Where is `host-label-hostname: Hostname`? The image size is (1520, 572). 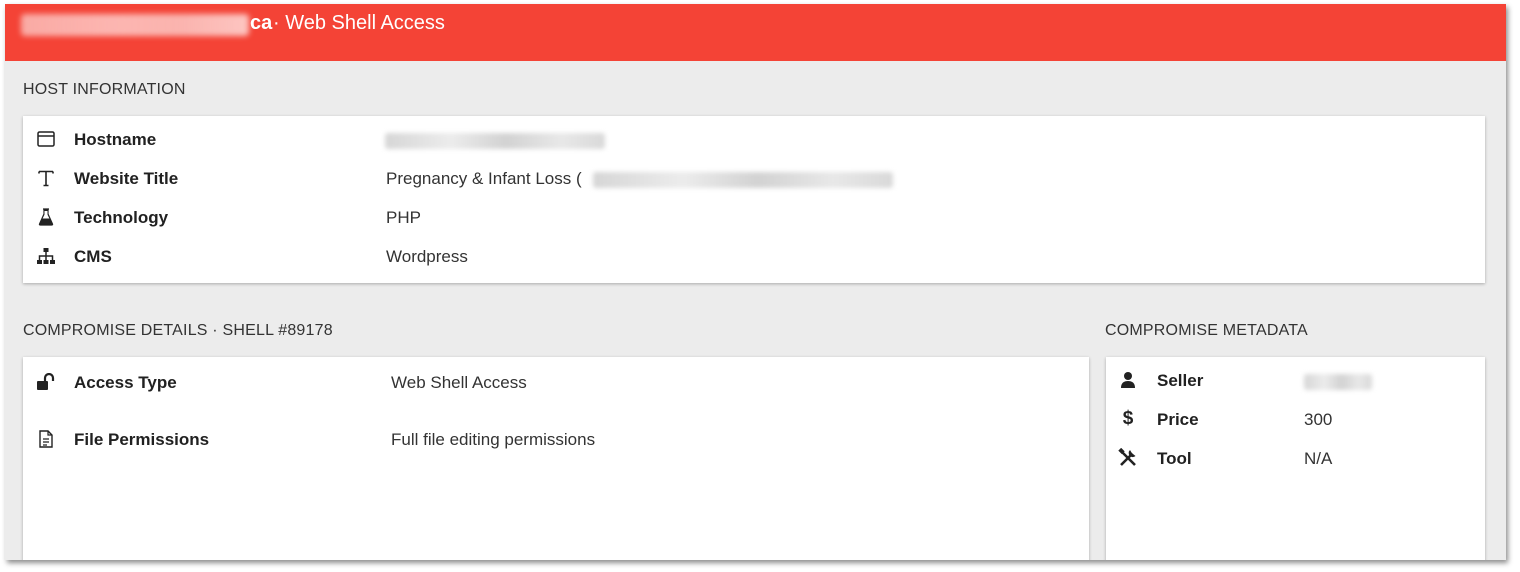
host-label-hostname: Hostname is located at coordinates (115, 139).